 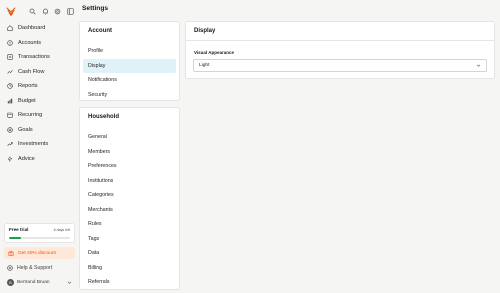 What do you see at coordinates (95, 8) in the screenshot?
I see `page-title: Settings` at bounding box center [95, 8].